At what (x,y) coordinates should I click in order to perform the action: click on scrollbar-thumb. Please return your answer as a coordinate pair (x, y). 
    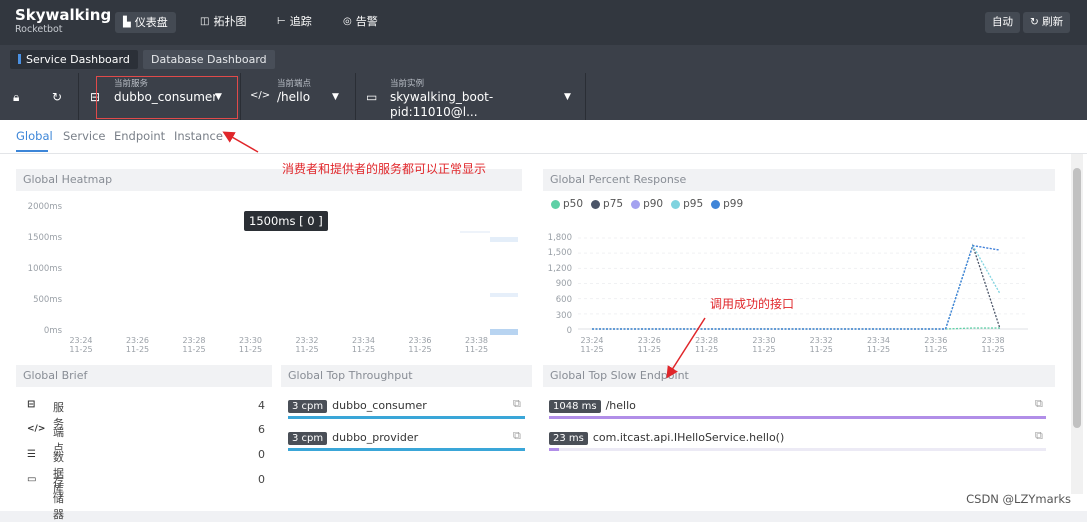
    Looking at the image, I should click on (1077, 298).